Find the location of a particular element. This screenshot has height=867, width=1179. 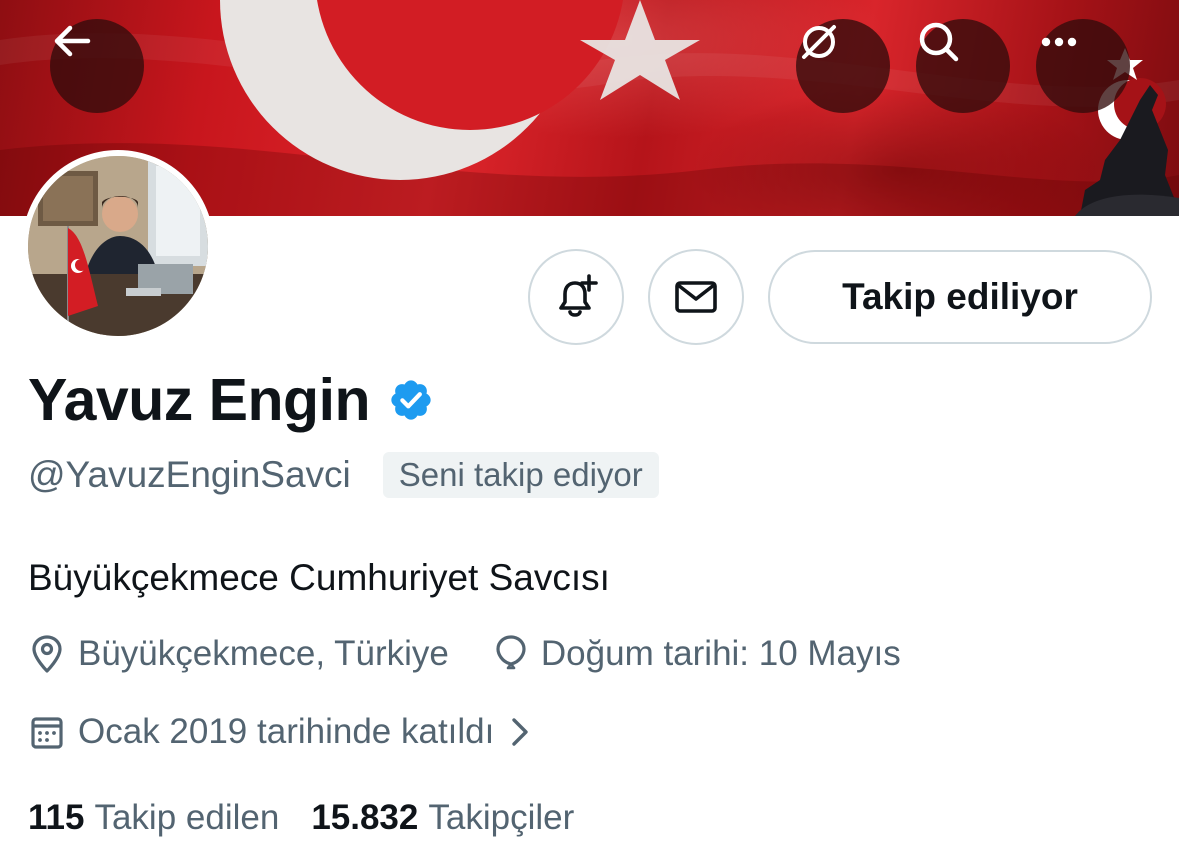

display-name: Yavuz Engin is located at coordinates (199, 400).